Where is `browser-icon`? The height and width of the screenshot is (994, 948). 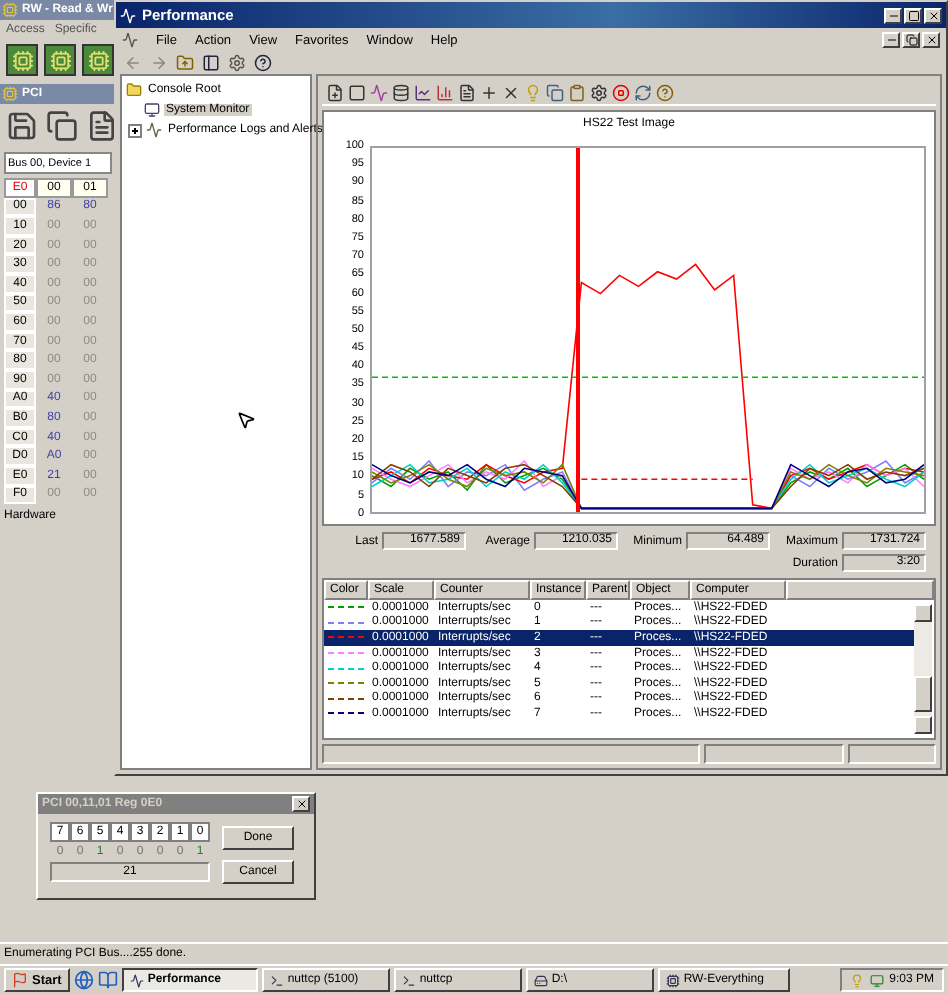 browser-icon is located at coordinates (83, 980).